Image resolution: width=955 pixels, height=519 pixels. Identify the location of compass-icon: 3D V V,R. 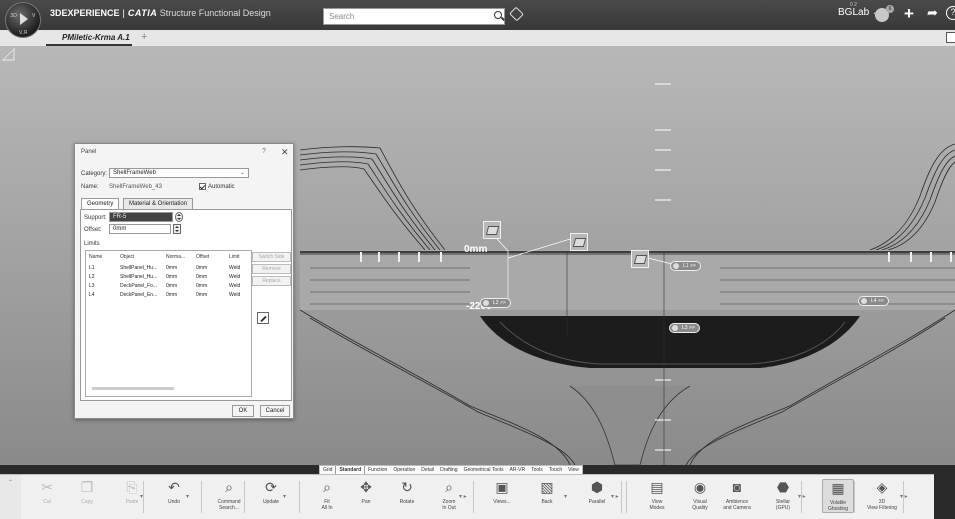
(23, 20).